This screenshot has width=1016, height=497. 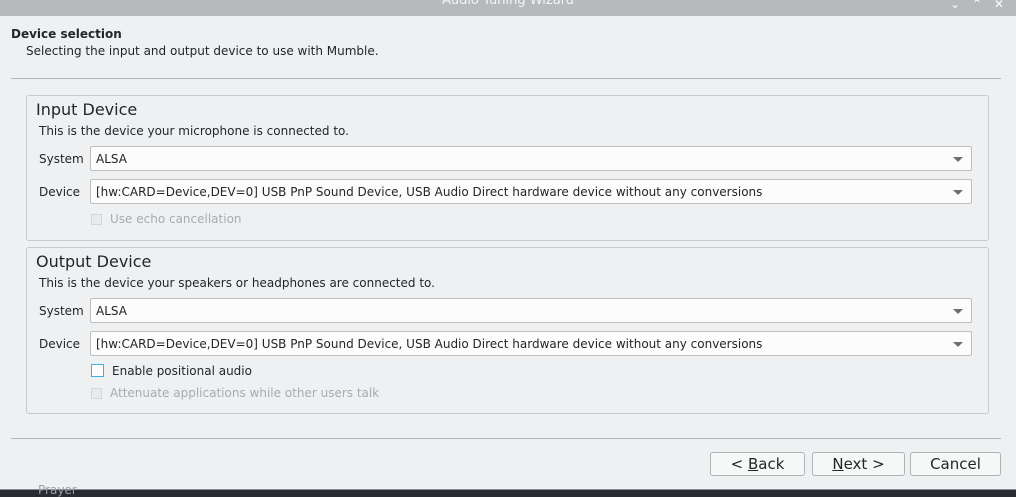 What do you see at coordinates (739, 464) in the screenshot?
I see `back-button-prefix: <` at bounding box center [739, 464].